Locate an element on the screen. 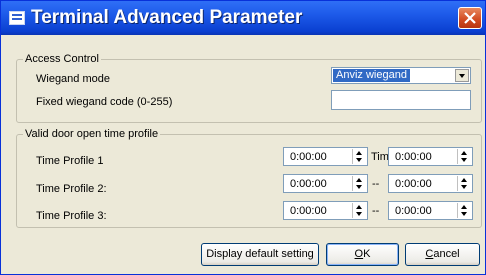 This screenshot has height=275, width=486. time-profile-2-label: Time Profile 2: is located at coordinates (71, 189).